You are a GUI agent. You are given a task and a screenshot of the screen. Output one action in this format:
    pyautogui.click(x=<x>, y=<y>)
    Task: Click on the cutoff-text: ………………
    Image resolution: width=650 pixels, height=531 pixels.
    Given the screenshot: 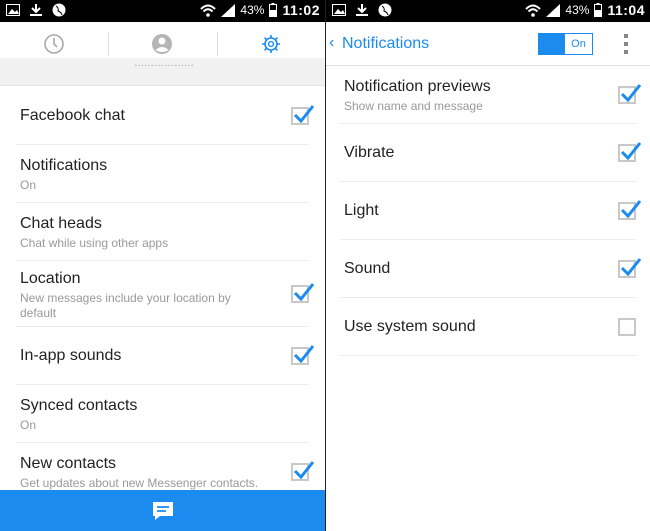 What is the action you would take?
    pyautogui.click(x=164, y=63)
    